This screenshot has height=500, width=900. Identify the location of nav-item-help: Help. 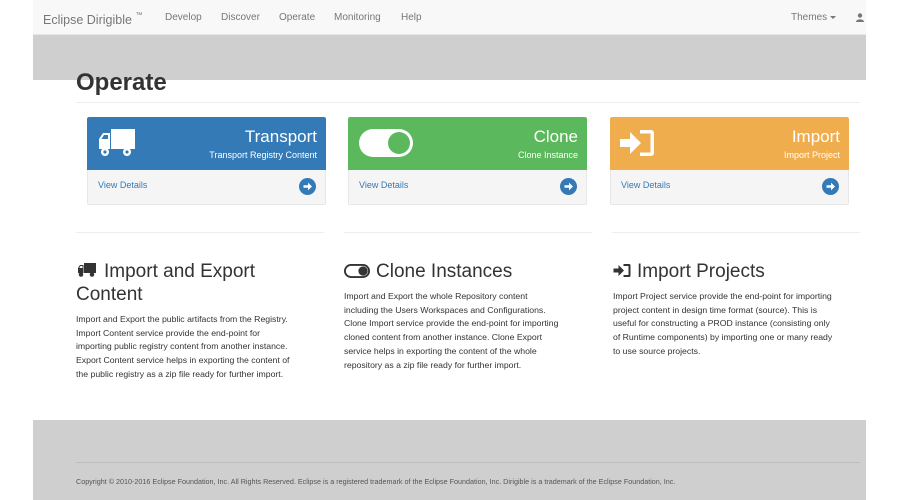
(411, 17).